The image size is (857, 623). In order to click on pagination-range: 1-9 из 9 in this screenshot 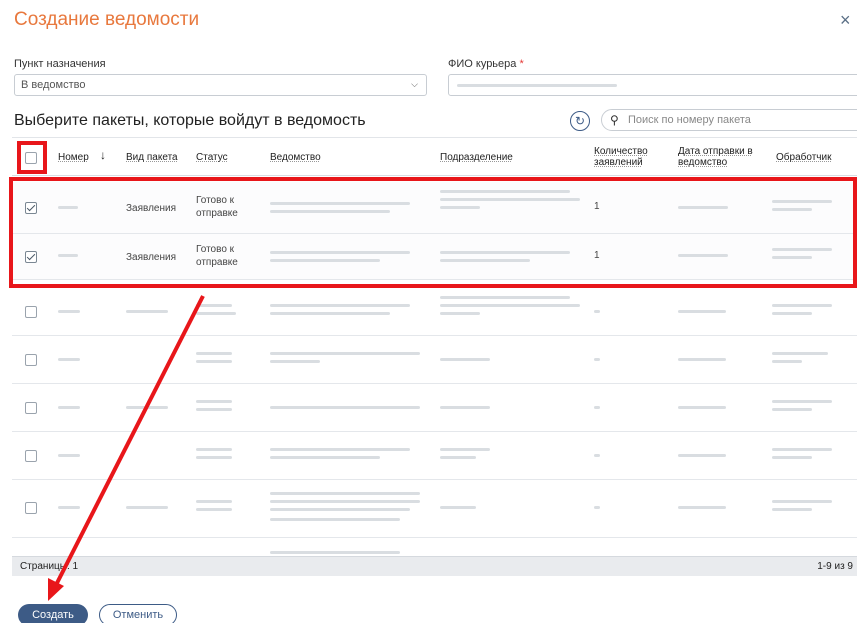, I will do `click(835, 566)`.